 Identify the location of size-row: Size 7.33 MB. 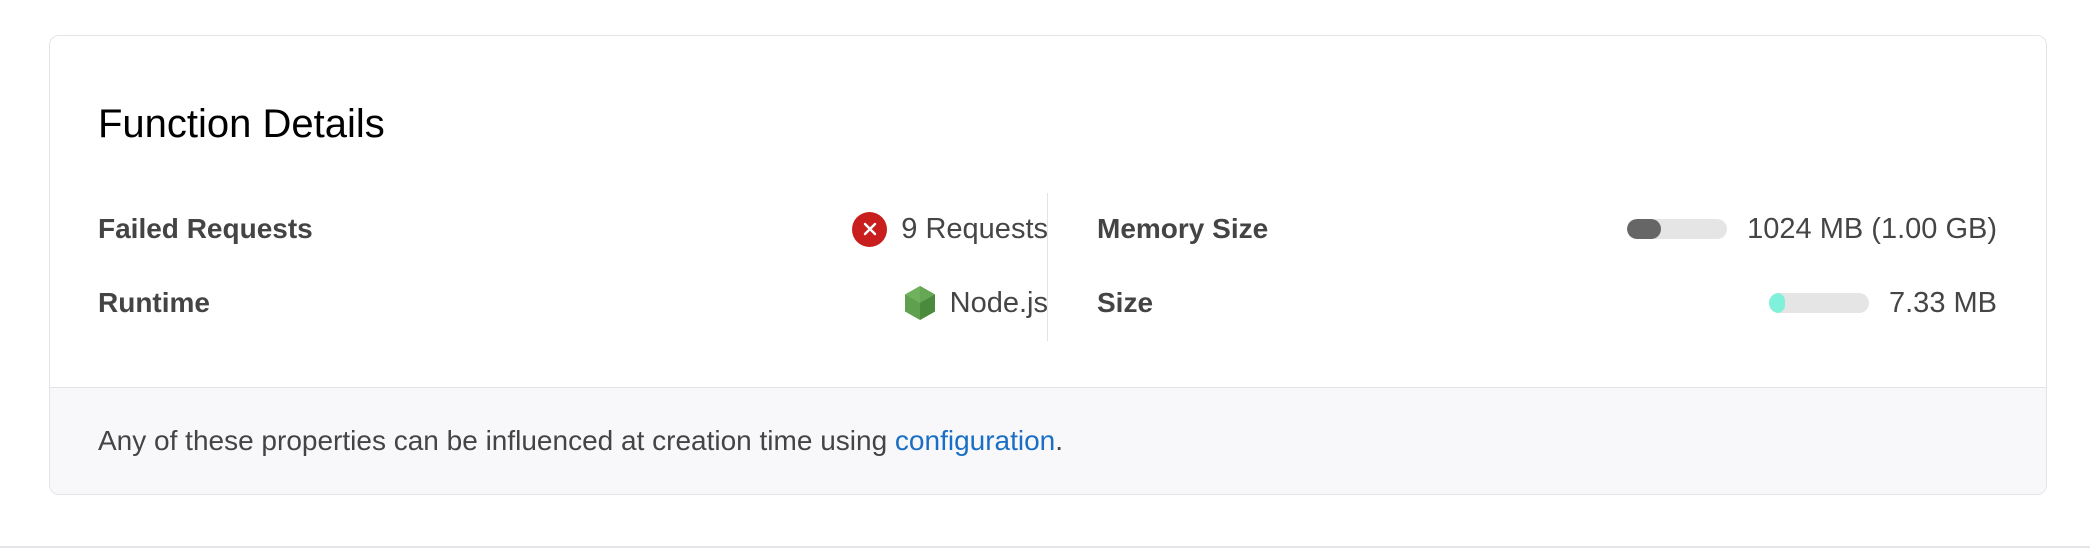
(1547, 303).